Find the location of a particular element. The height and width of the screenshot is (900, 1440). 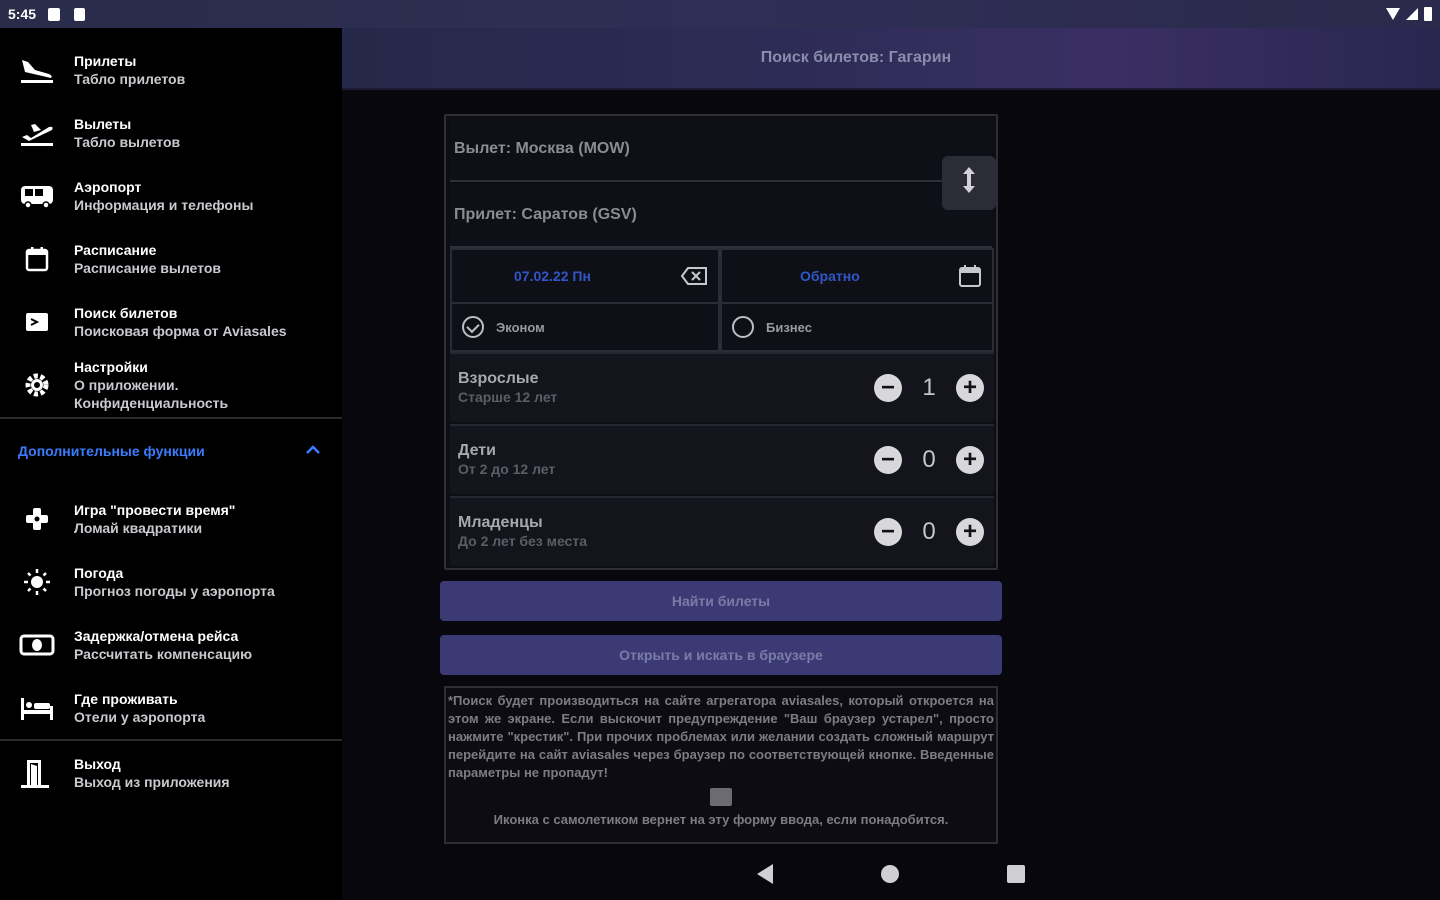

notification-icon is located at coordinates (54, 14).